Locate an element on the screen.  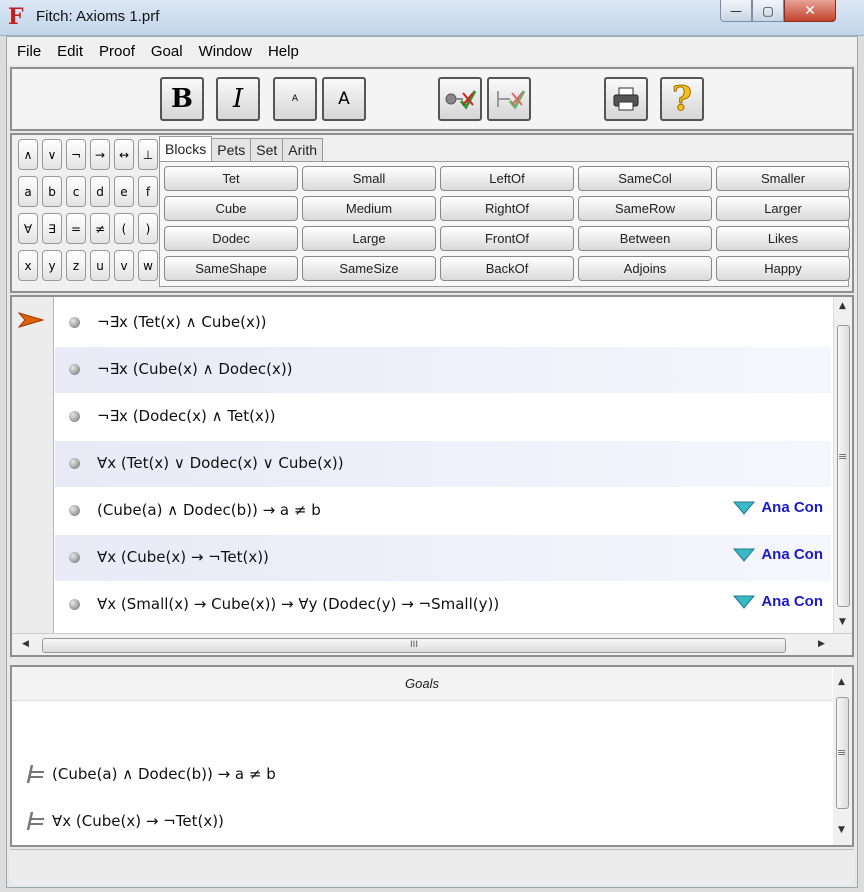
symbol-button: ∨ is located at coordinates (52, 154).